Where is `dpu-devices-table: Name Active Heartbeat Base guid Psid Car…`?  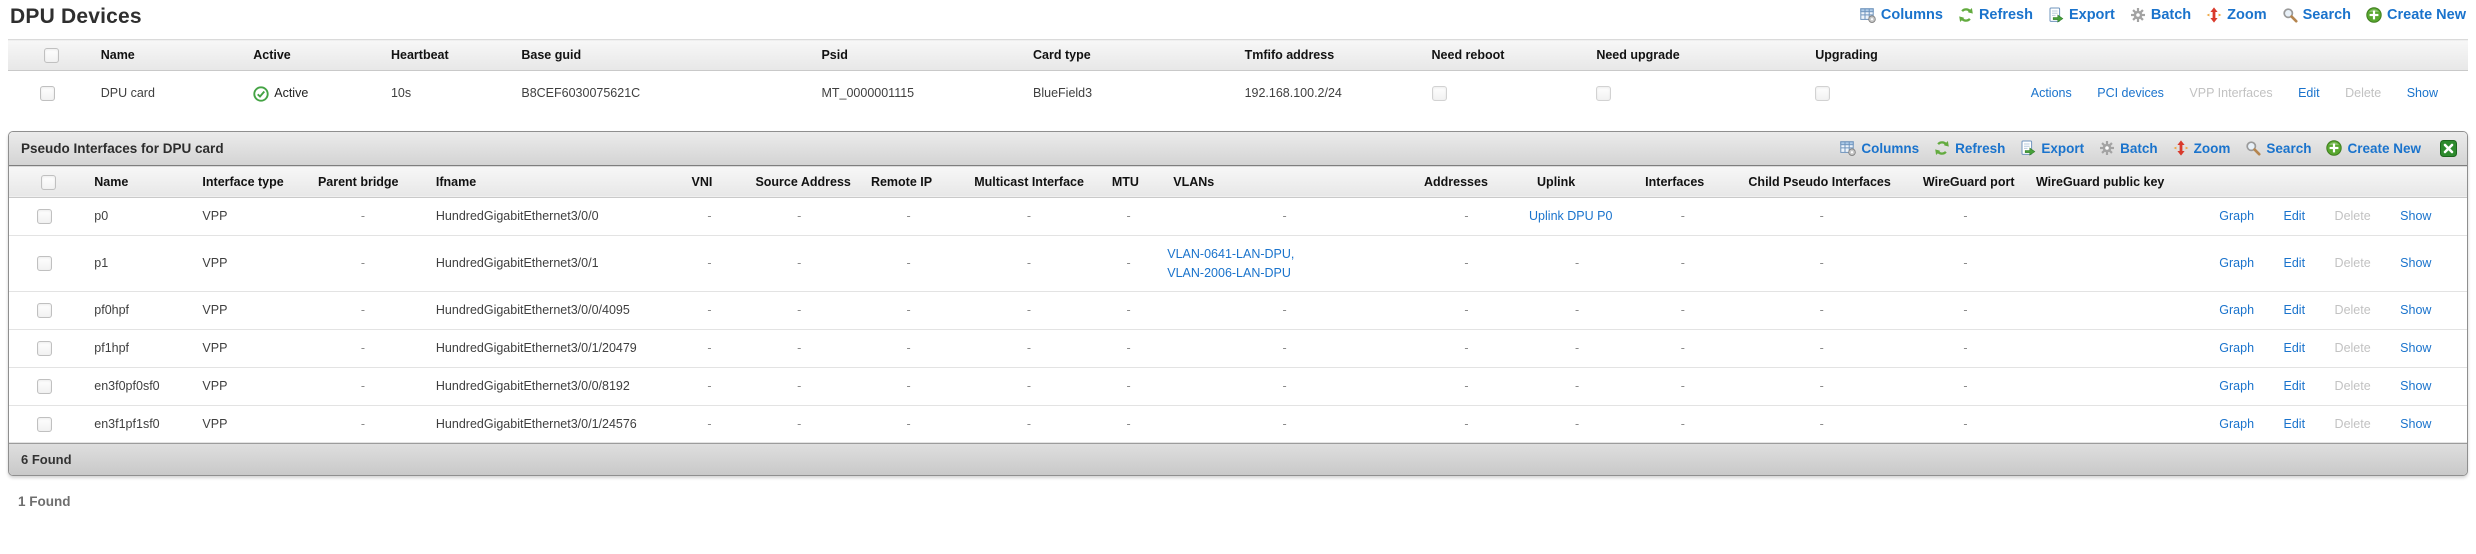 dpu-devices-table: Name Active Heartbeat Base guid Psid Car… is located at coordinates (1238, 77).